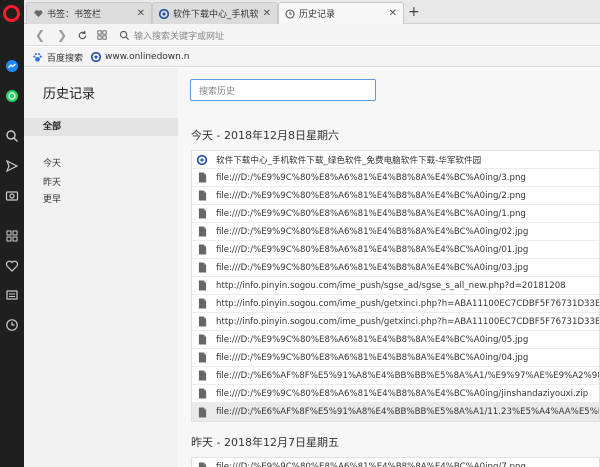 This screenshot has width=600, height=467. I want to click on toolbar: ❮ ❯ 输入搜索关键字或网址, so click(312, 35).